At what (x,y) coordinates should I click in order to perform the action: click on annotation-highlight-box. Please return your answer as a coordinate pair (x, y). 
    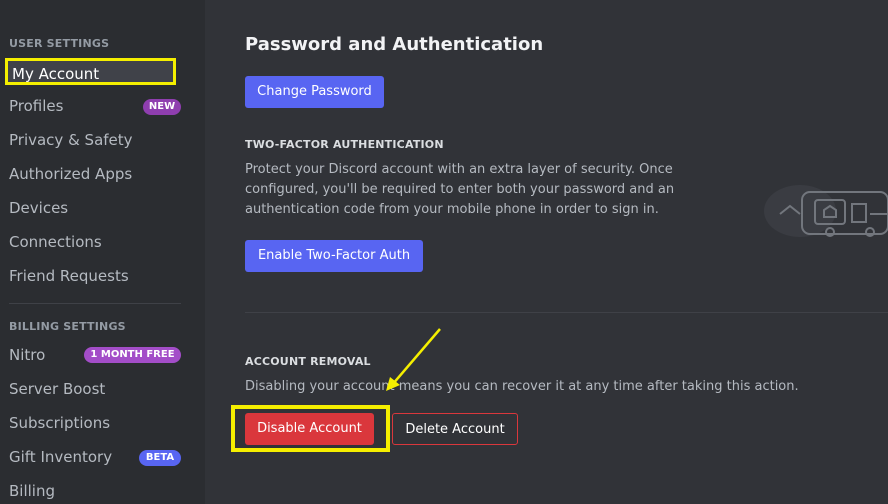
    Looking at the image, I should click on (310, 428).